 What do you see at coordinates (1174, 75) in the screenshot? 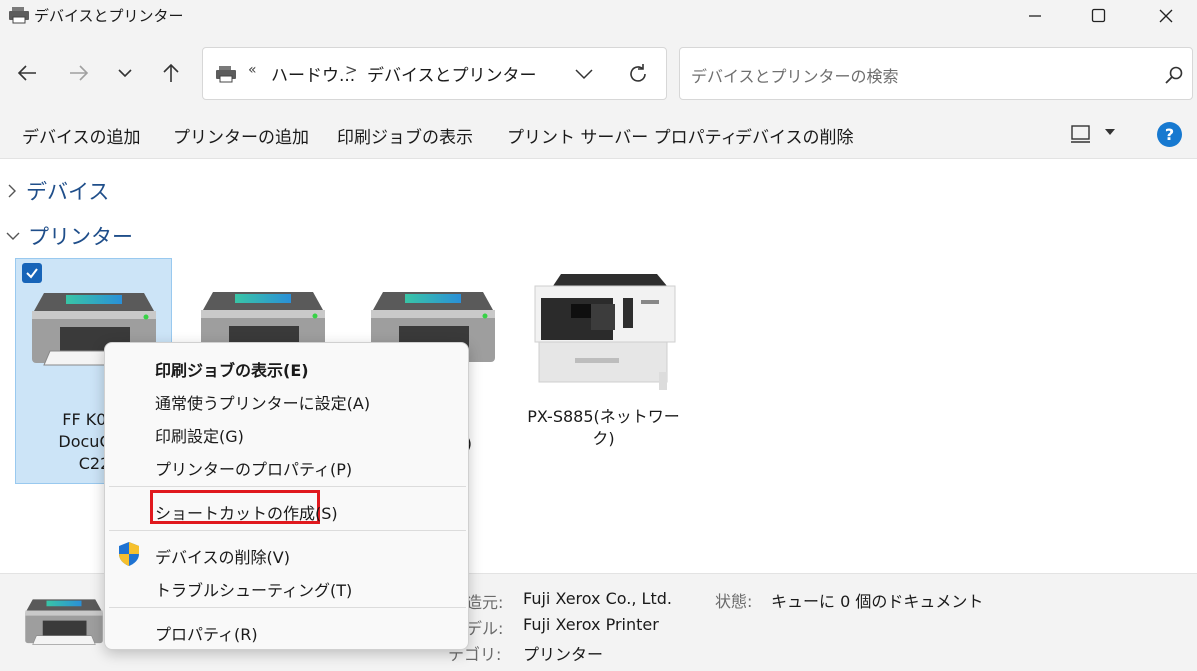
I see `search-icon` at bounding box center [1174, 75].